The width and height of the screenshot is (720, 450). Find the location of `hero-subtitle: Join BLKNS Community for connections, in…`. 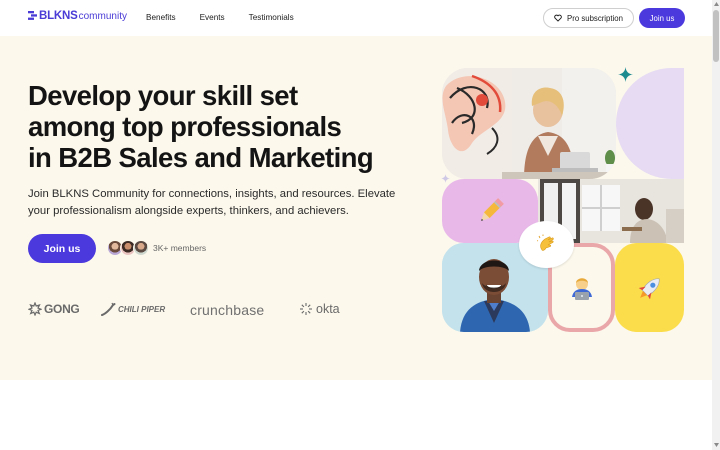

hero-subtitle: Join BLKNS Community for connections, in… is located at coordinates (212, 202).